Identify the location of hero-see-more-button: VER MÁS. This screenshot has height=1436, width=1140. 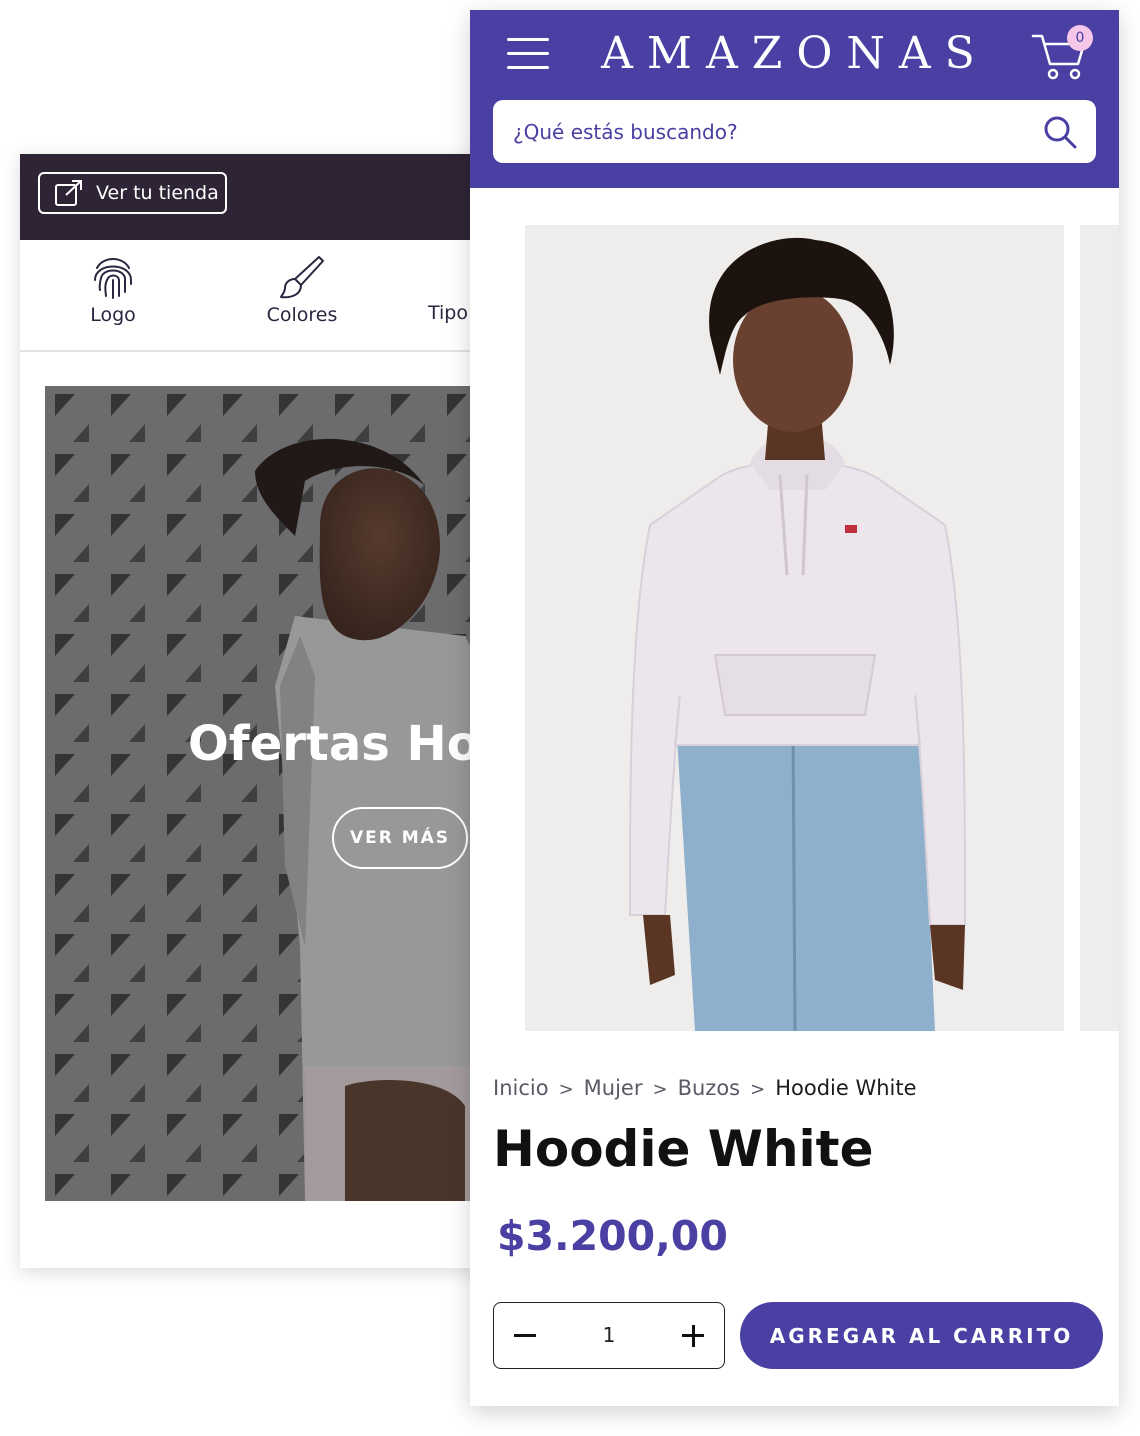
(400, 838).